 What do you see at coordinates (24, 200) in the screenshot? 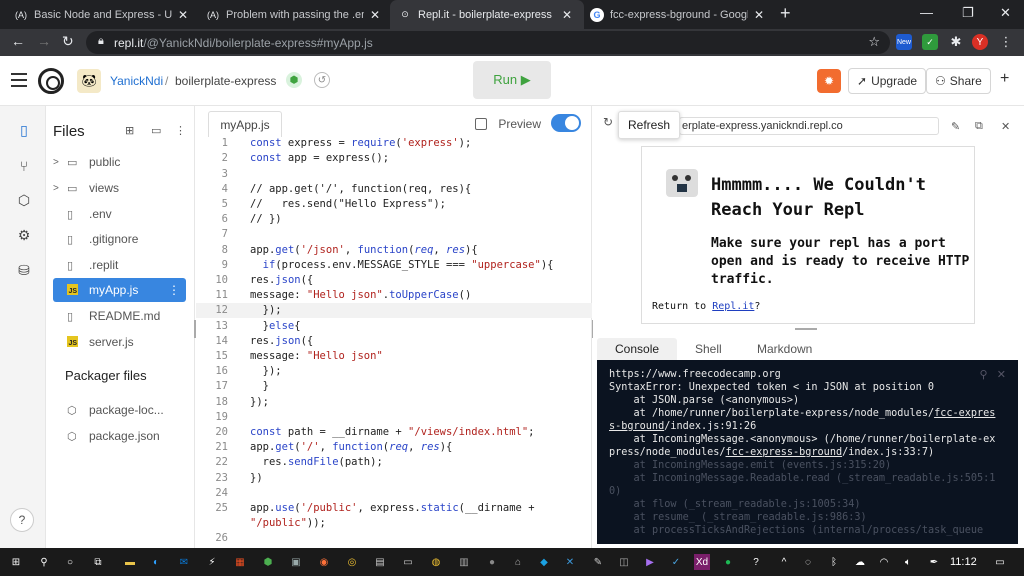
I see `packages-icon: ⬡` at bounding box center [24, 200].